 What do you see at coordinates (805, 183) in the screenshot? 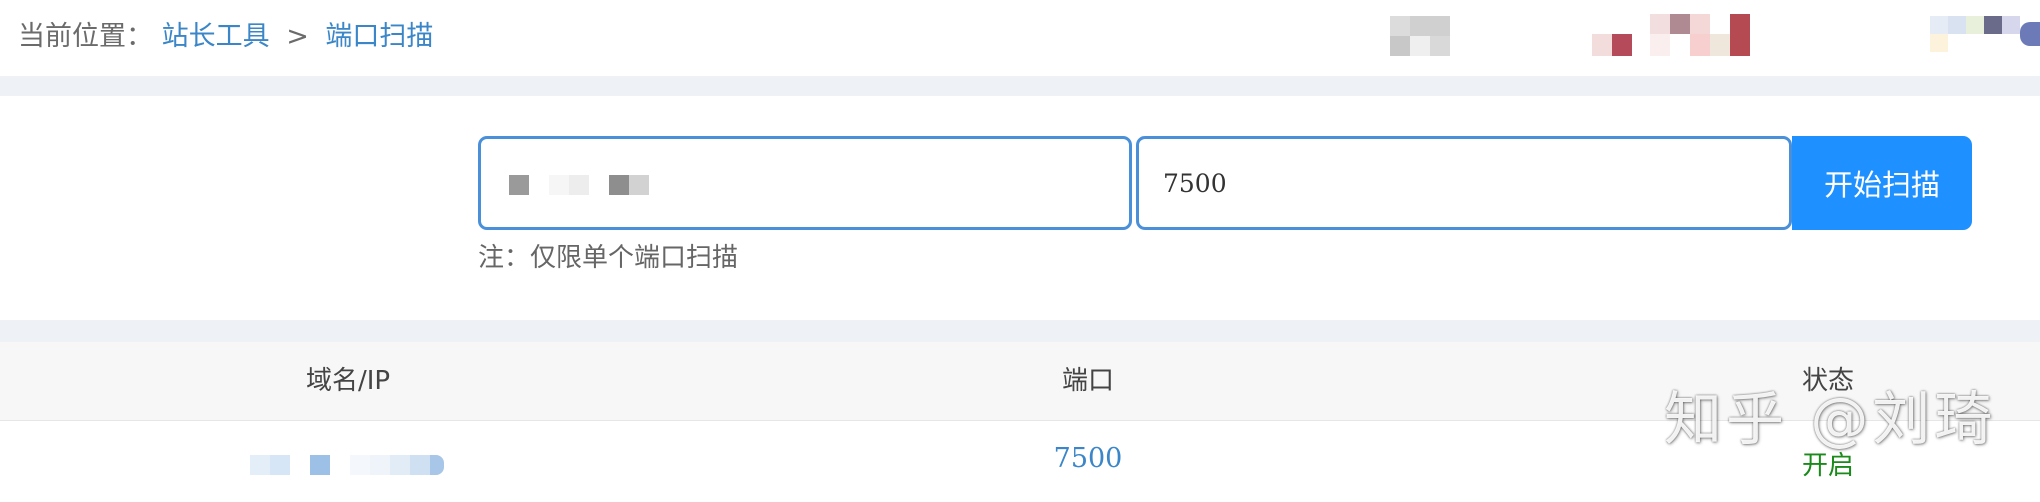
I see `host-input` at bounding box center [805, 183].